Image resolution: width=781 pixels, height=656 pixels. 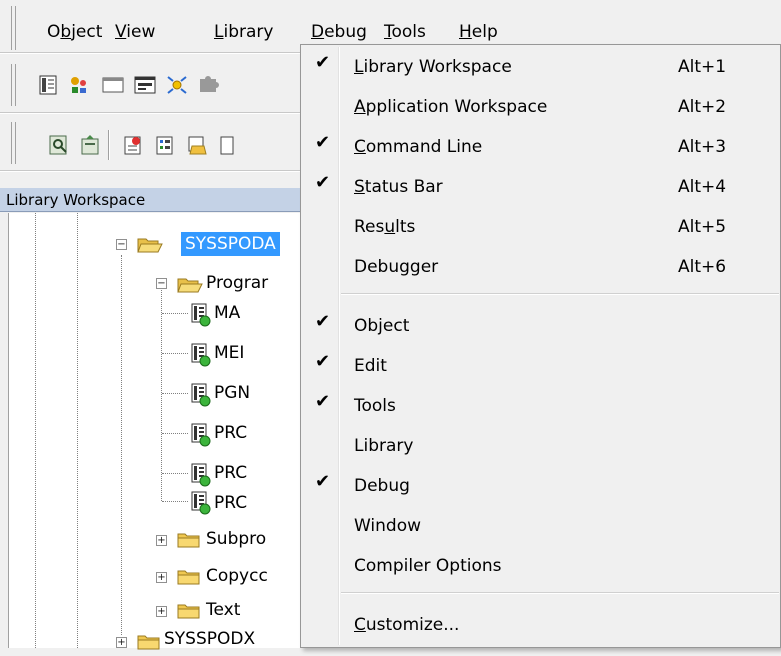 What do you see at coordinates (243, 32) in the screenshot?
I see `menu-library: Library` at bounding box center [243, 32].